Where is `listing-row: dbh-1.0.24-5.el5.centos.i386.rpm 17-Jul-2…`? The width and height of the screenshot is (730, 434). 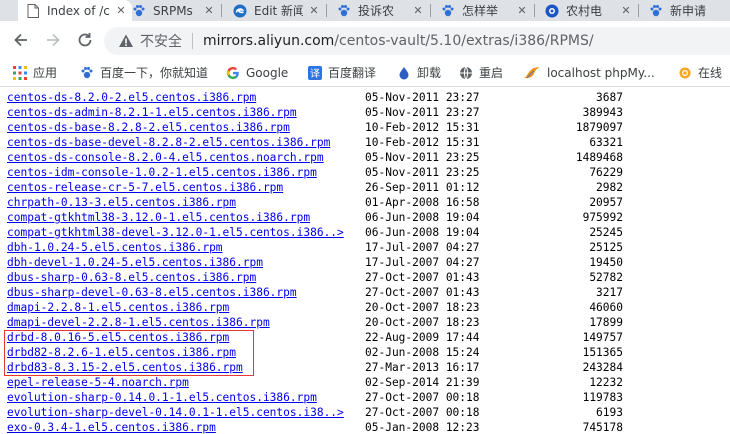
listing-row: dbh-1.0.24-5.el5.centos.i386.rpm 17-Jul-2… is located at coordinates (365, 247).